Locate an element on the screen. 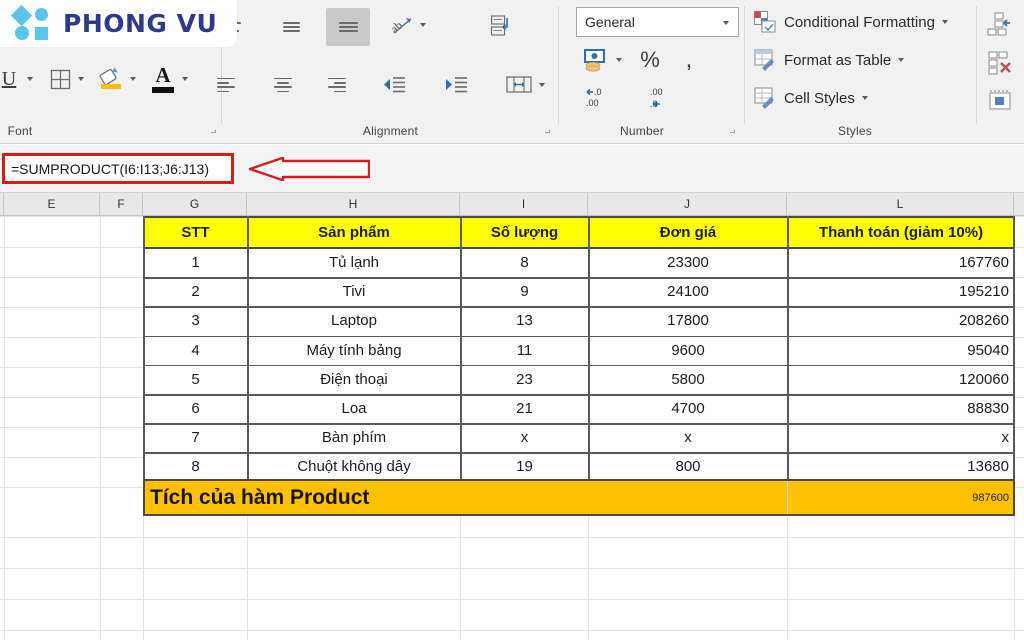 This screenshot has height=640, width=1024. cell-price: 800 is located at coordinates (688, 467).